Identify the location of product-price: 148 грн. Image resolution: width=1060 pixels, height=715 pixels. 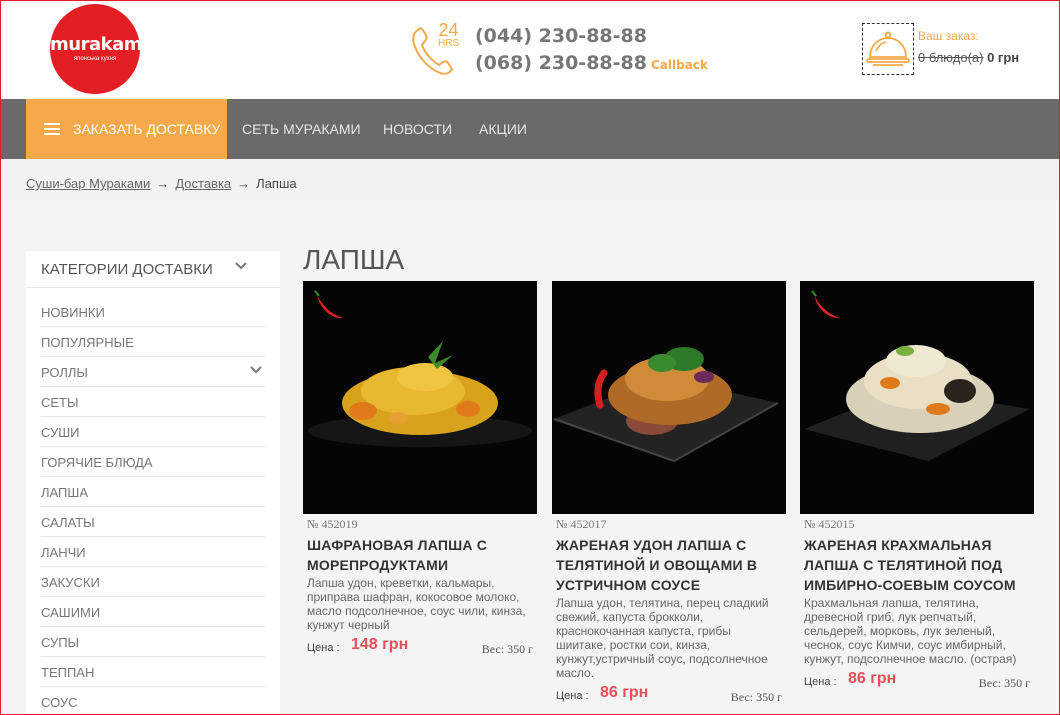
(380, 644).